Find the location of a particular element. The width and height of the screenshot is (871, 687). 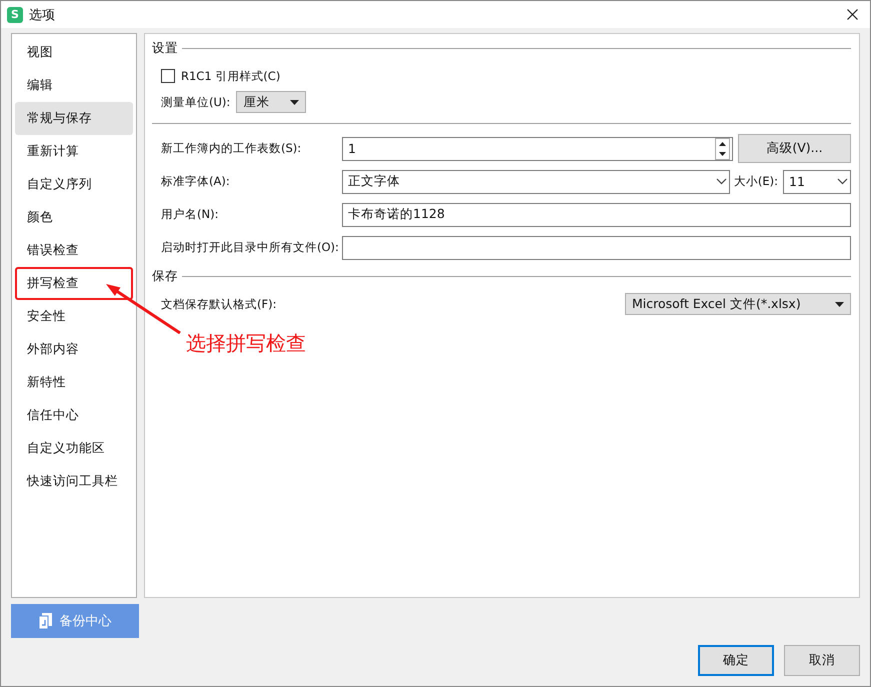

sidebar-item: 拼写检查 is located at coordinates (74, 283).